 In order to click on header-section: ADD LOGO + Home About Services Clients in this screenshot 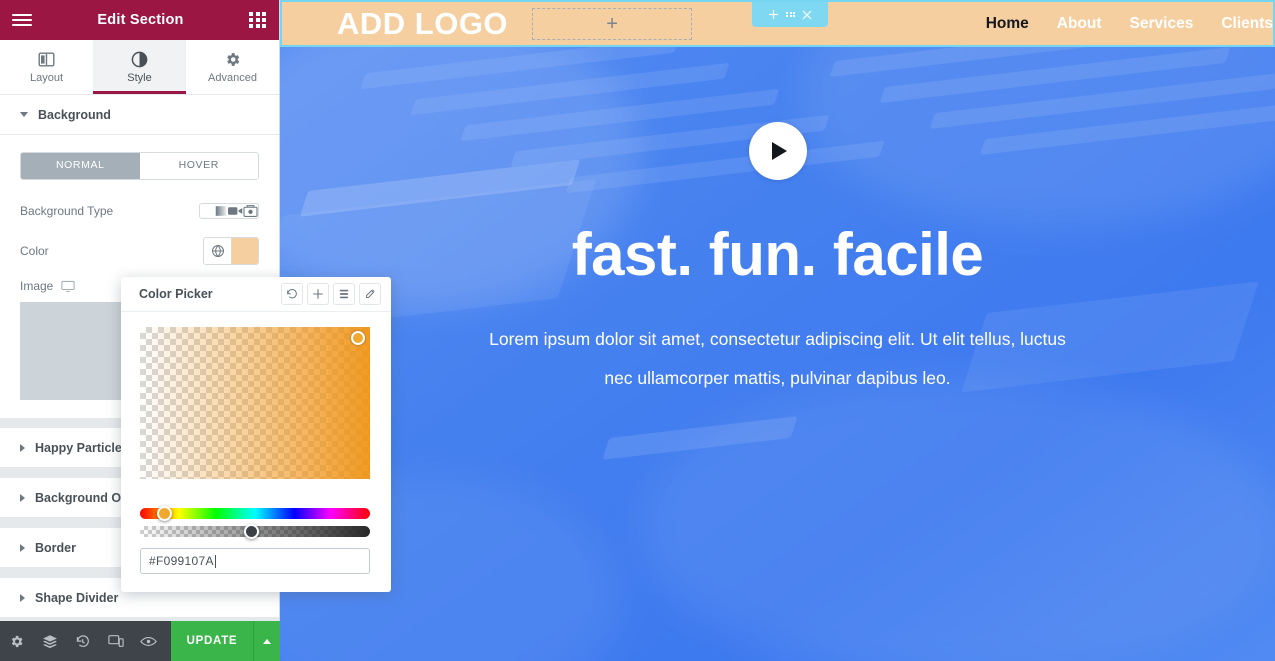, I will do `click(777, 23)`.